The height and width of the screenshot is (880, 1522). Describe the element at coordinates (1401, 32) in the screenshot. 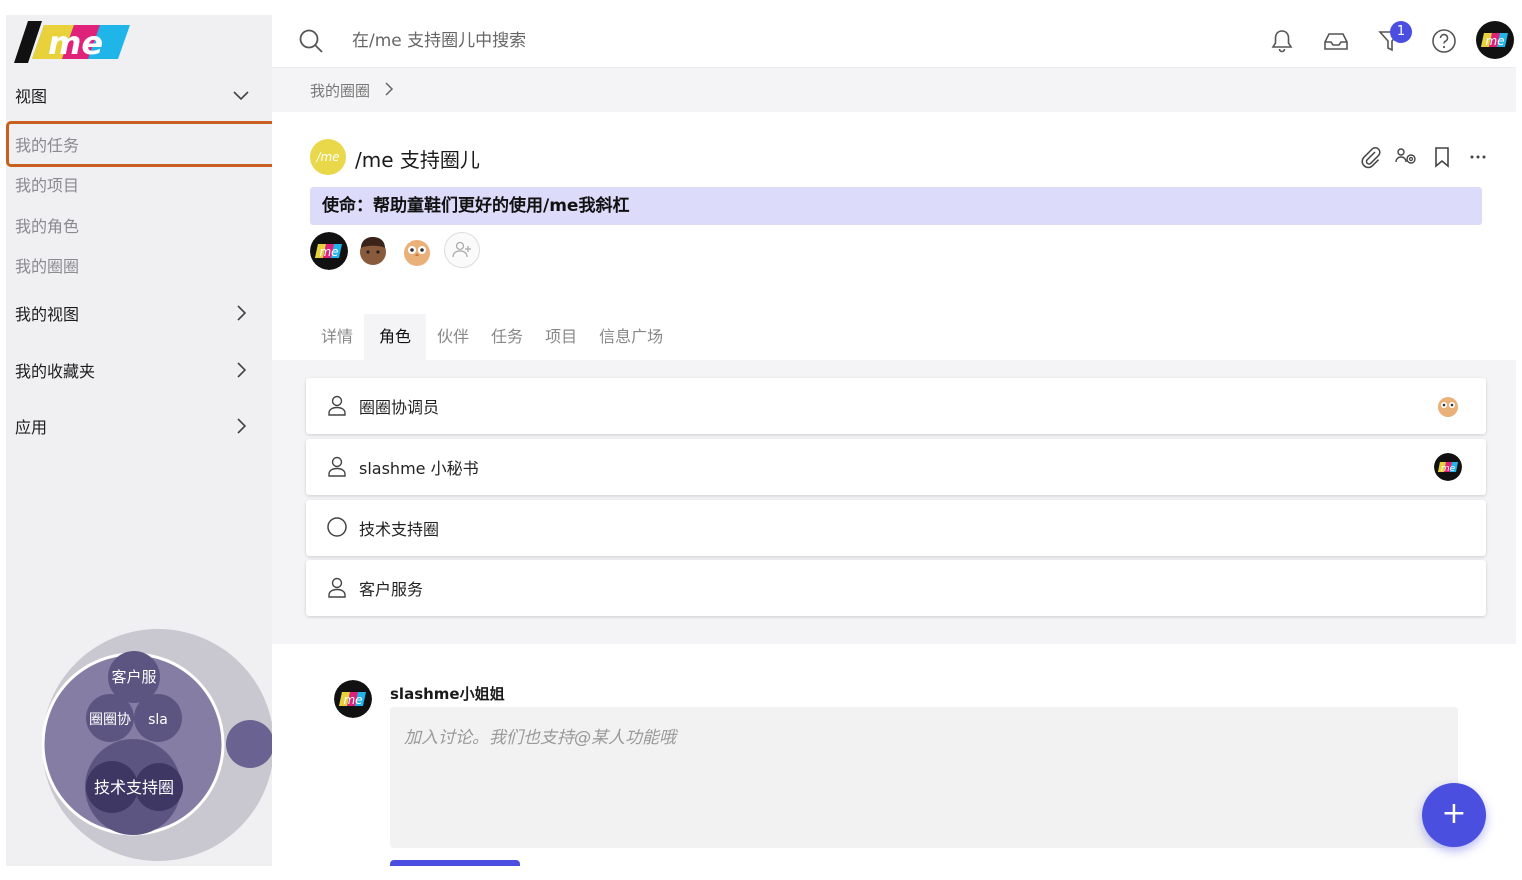

I see `notification-badge: 1` at that location.